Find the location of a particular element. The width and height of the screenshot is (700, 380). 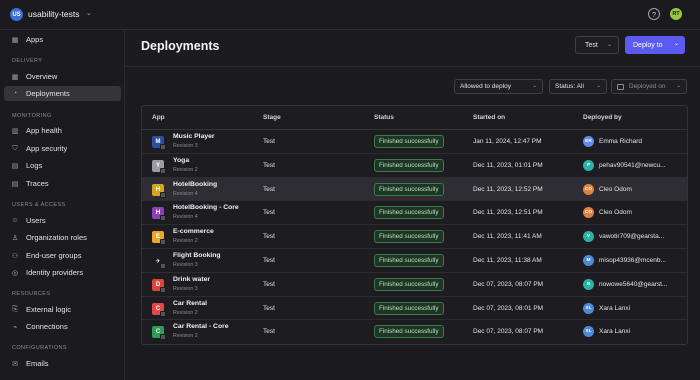

sidebar-item-label: Emails is located at coordinates (37, 363).